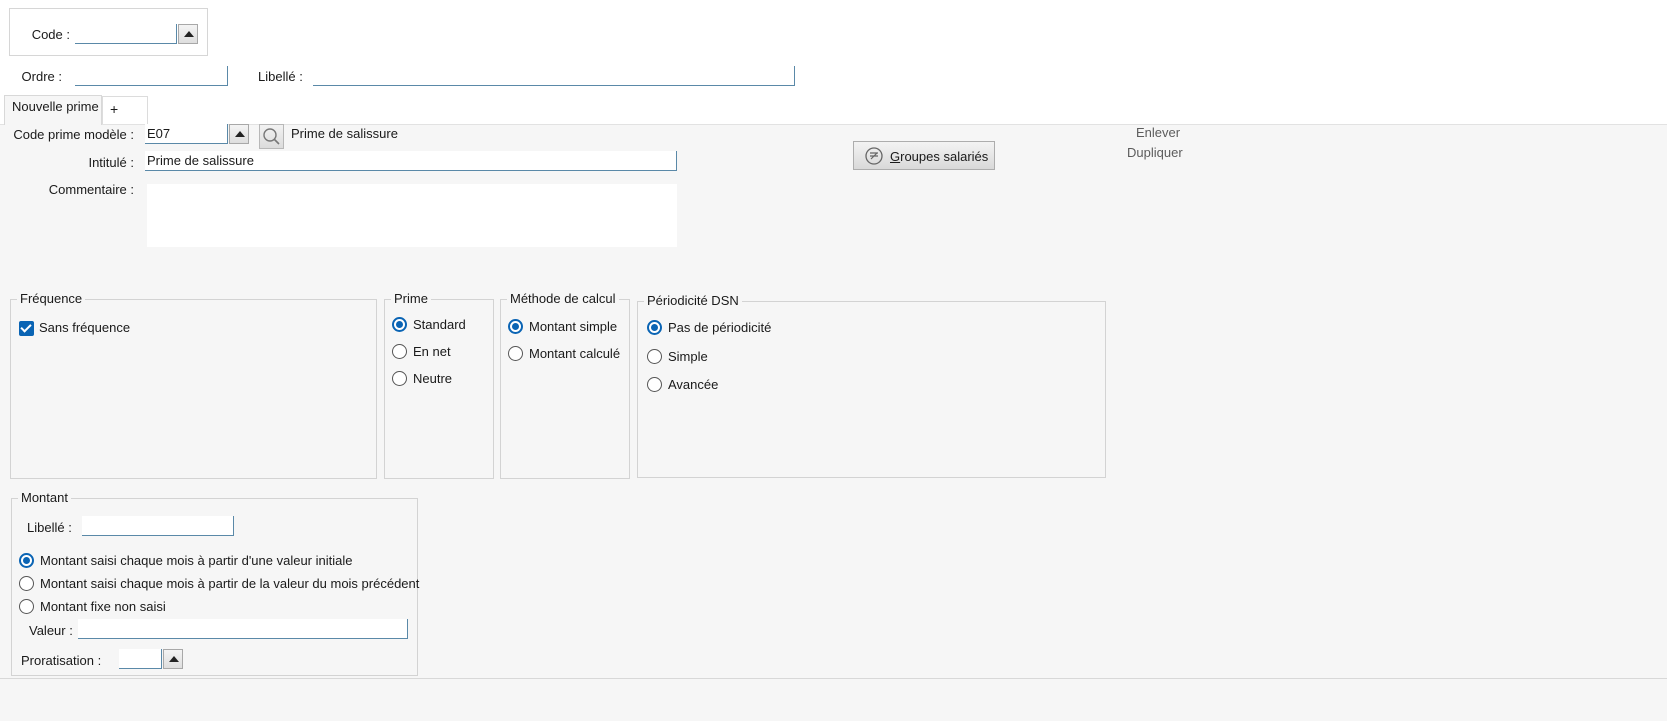  What do you see at coordinates (26, 583) in the screenshot?
I see `montant-mois-precedent-radio` at bounding box center [26, 583].